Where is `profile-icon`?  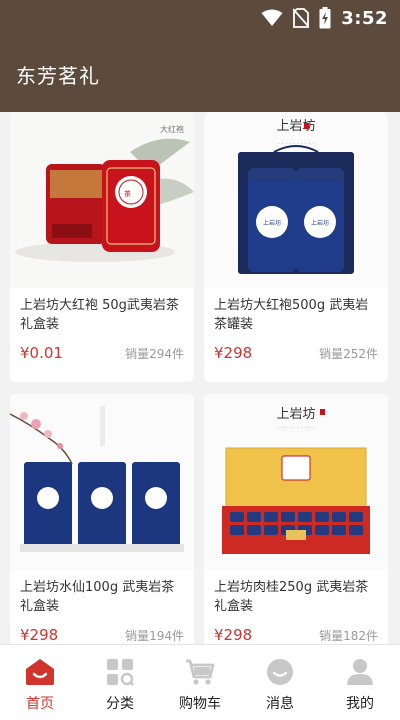 profile-icon is located at coordinates (360, 672).